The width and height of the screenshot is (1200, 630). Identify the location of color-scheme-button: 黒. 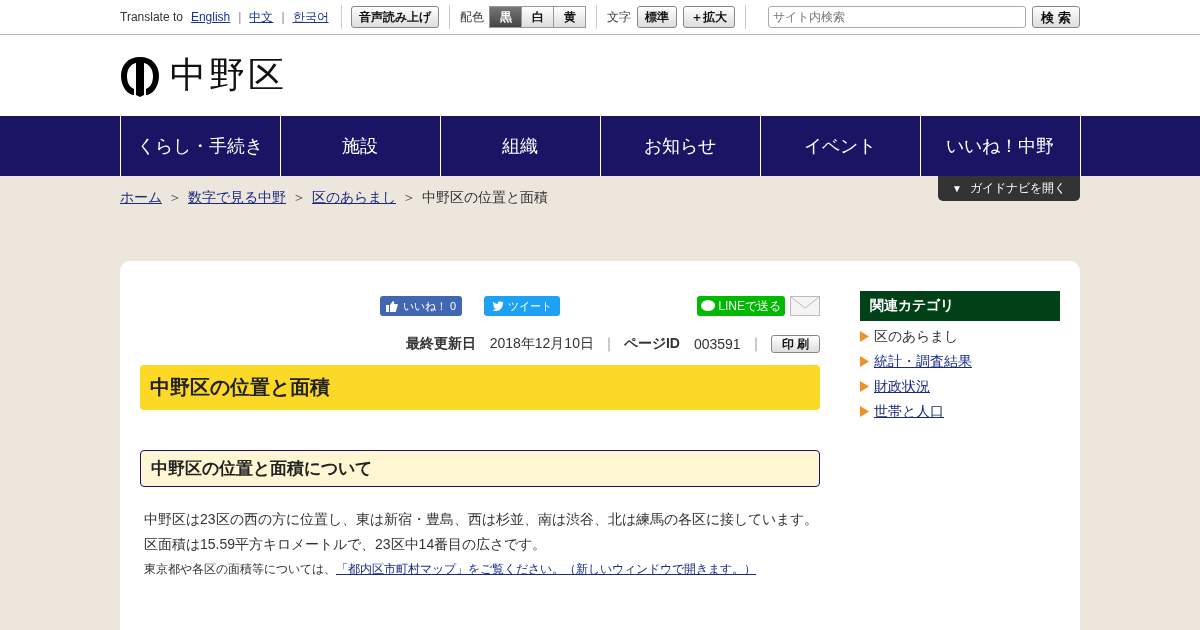
(506, 17).